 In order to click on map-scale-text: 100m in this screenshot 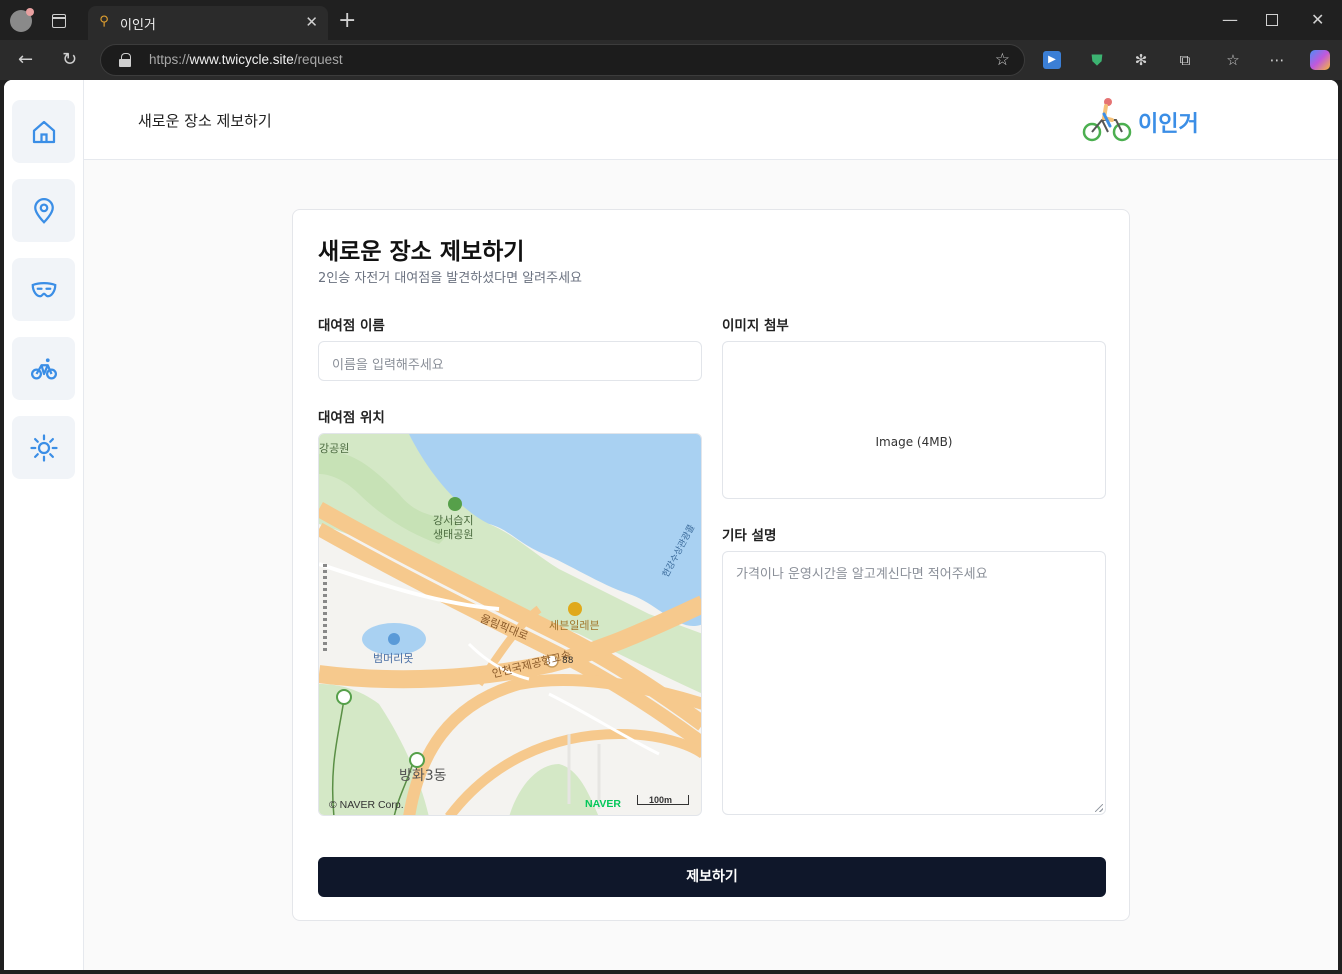, I will do `click(661, 800)`.